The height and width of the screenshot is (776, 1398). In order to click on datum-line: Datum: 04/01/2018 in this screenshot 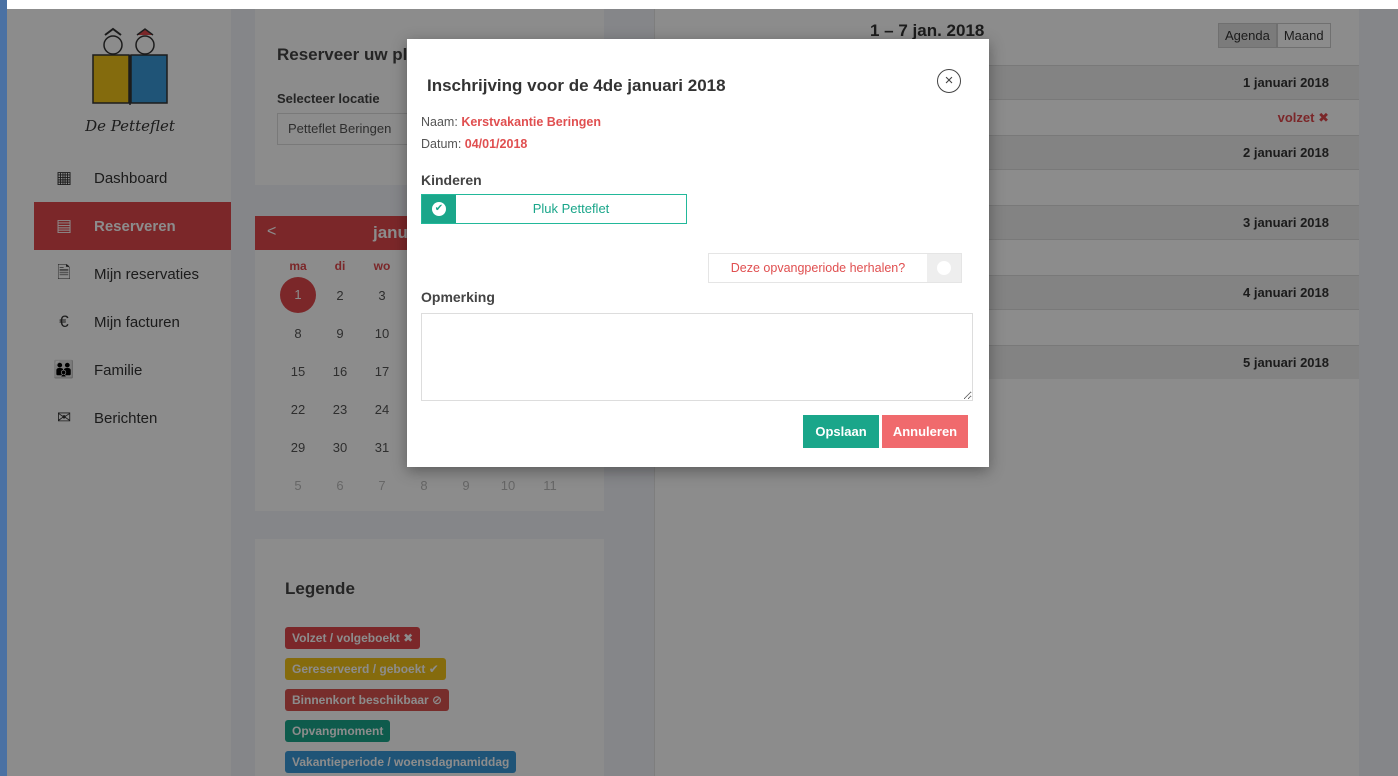, I will do `click(474, 144)`.